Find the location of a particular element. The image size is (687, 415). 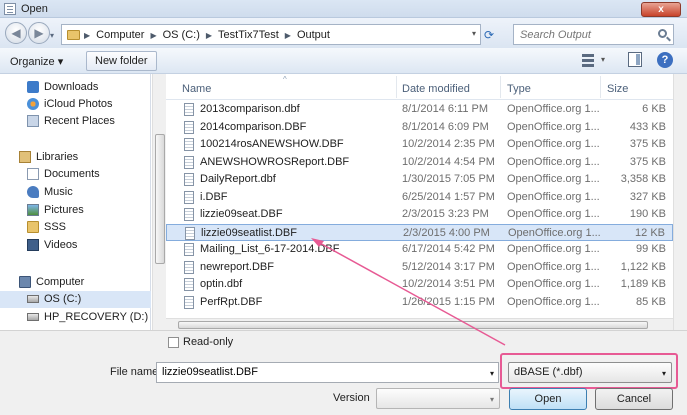

sidebar-item-computer: Computer is located at coordinates (75, 282).